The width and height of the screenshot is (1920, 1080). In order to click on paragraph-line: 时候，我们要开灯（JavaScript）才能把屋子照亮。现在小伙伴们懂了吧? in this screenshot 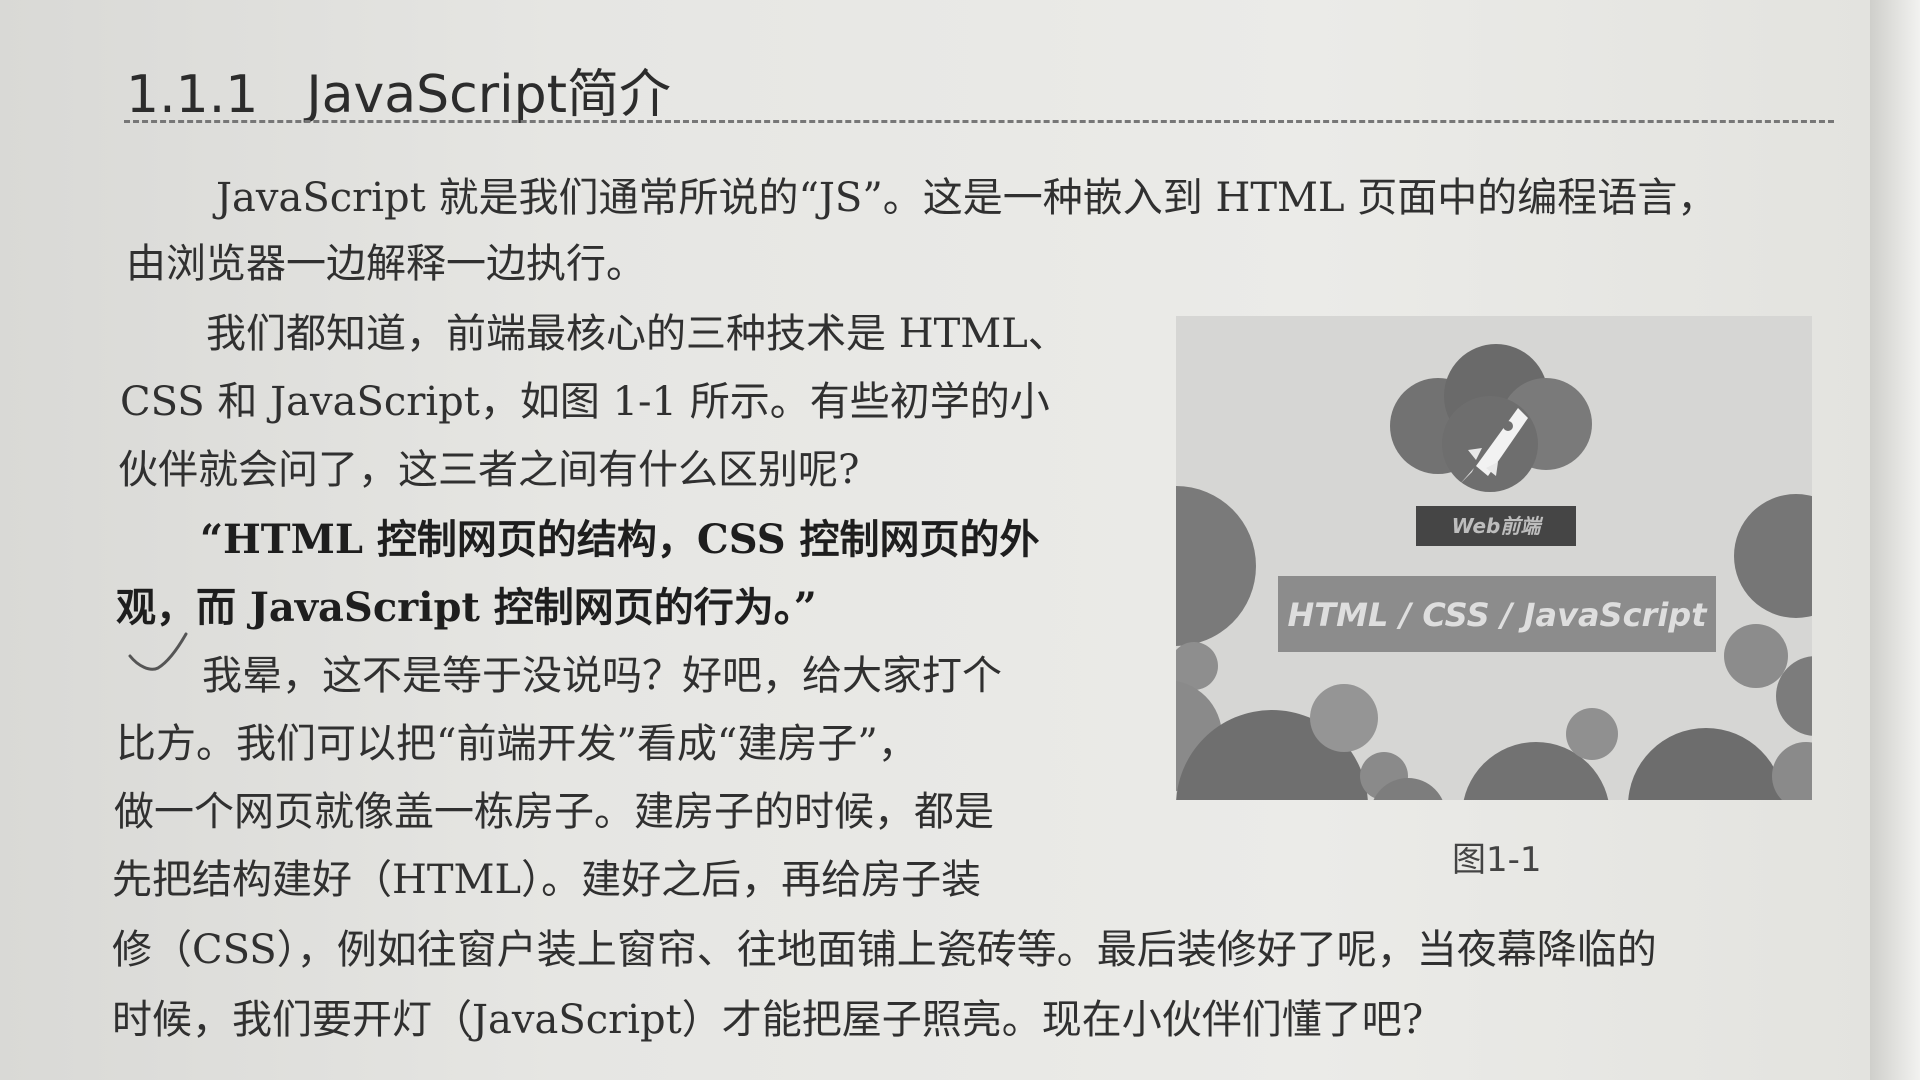, I will do `click(768, 1020)`.